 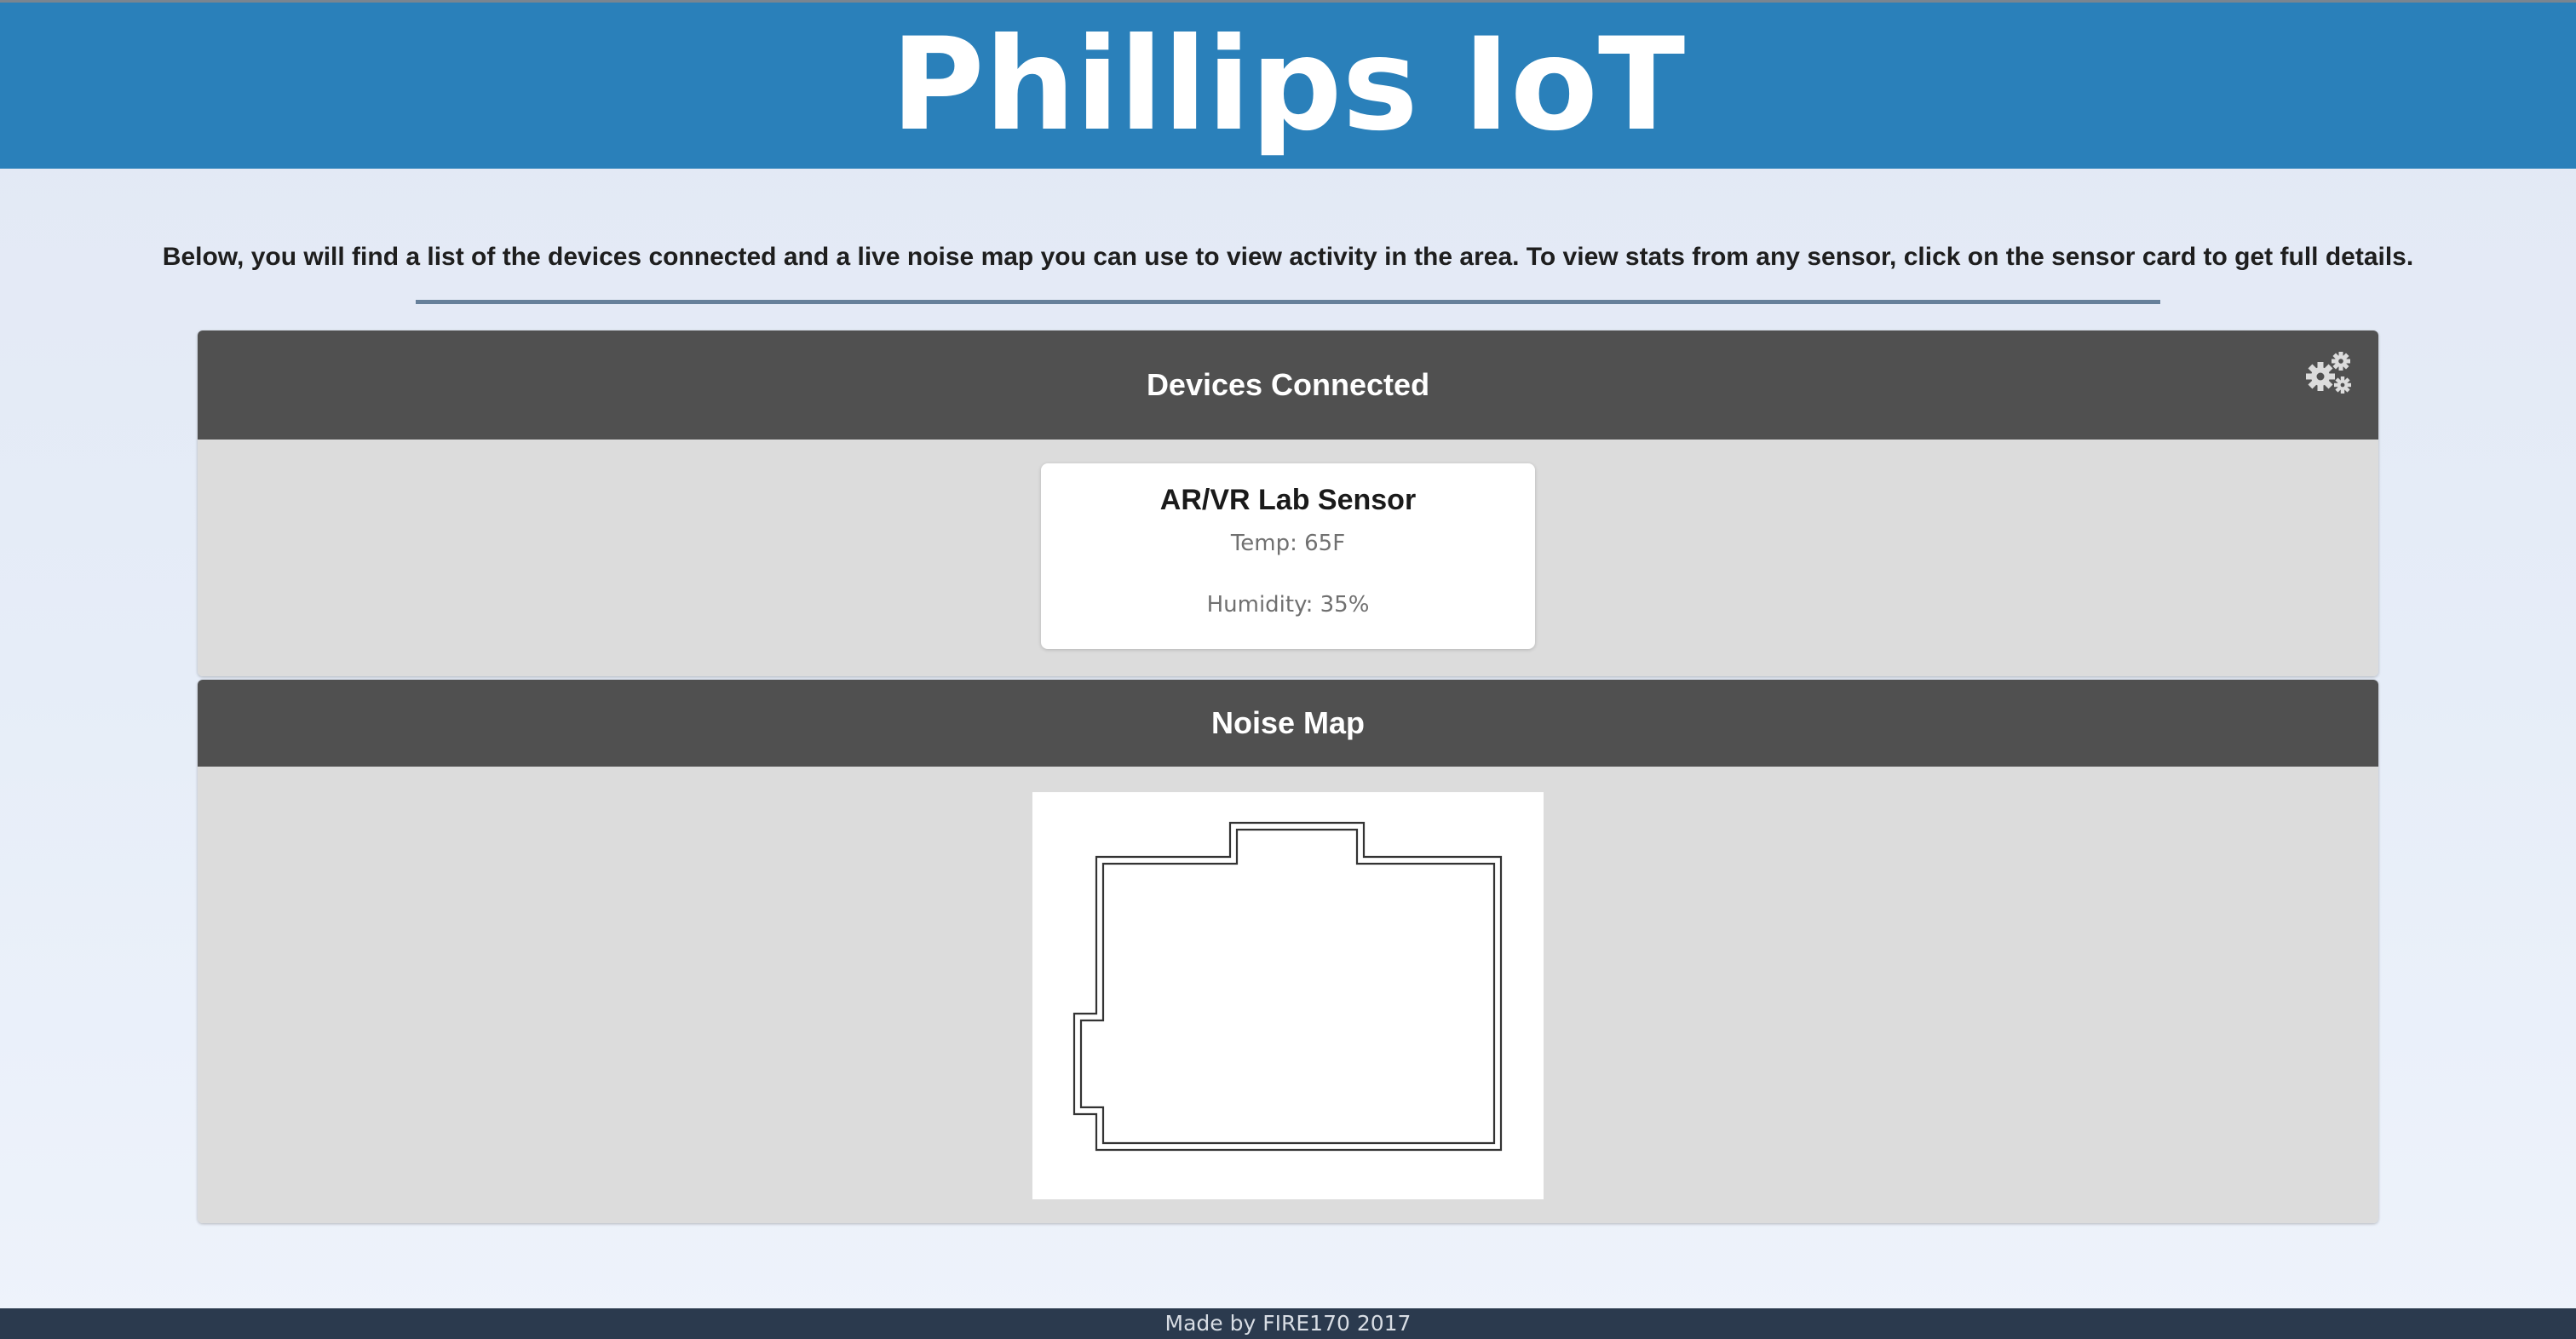 I want to click on footer: Made by FIRE170 2017, so click(x=1288, y=1323).